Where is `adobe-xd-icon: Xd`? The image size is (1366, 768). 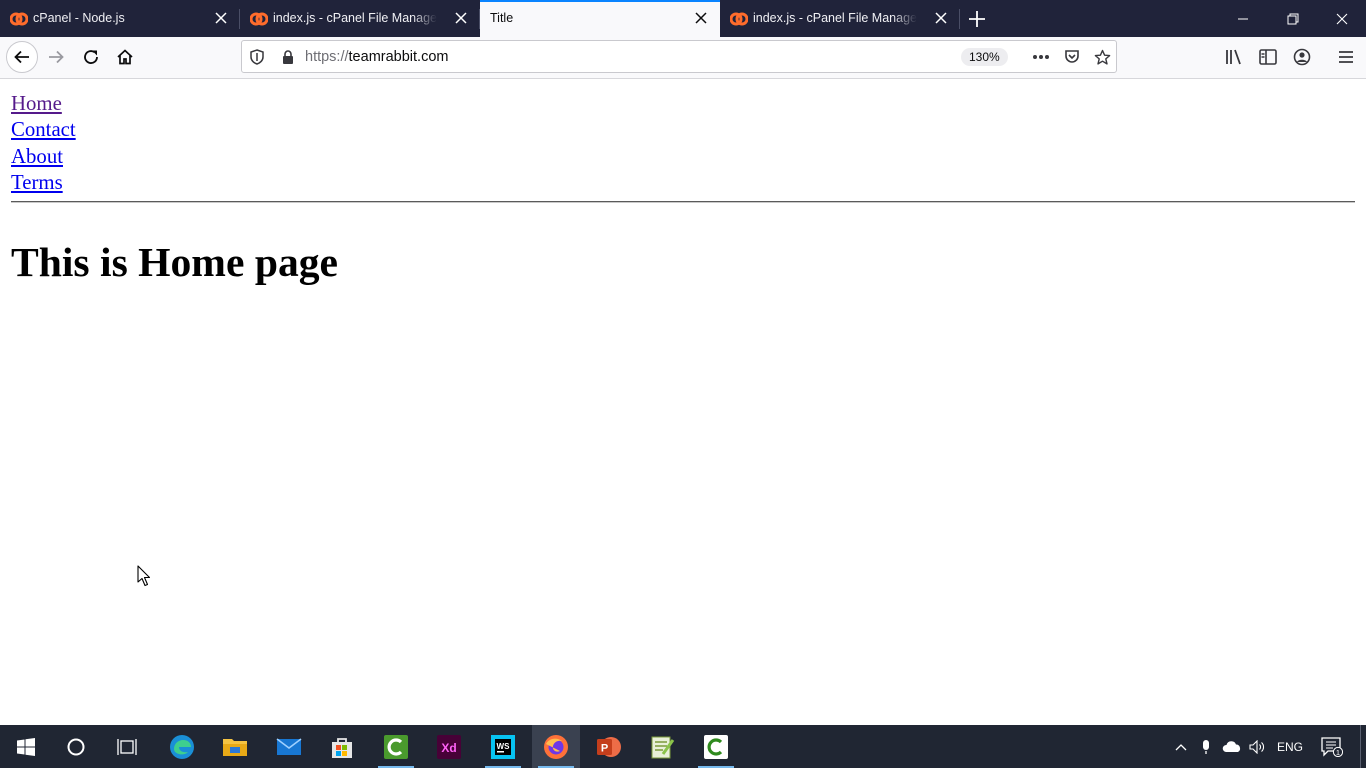 adobe-xd-icon: Xd is located at coordinates (449, 746).